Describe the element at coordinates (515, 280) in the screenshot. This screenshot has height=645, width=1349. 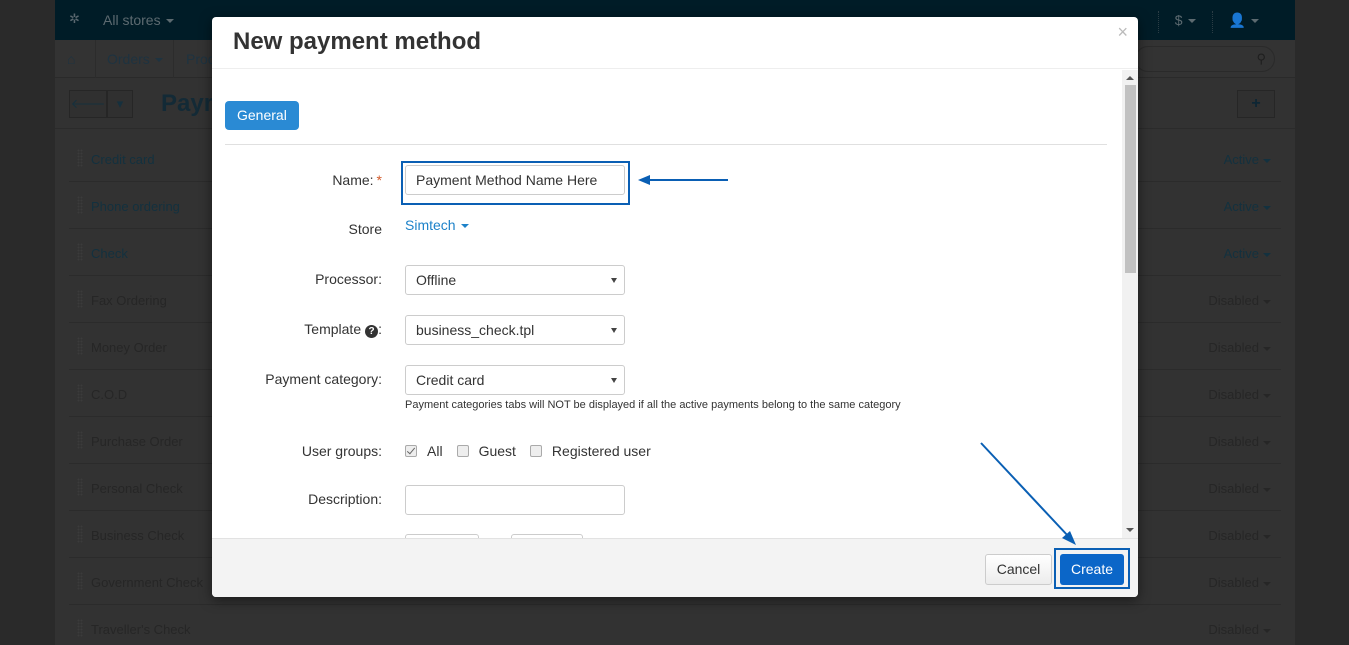
I see `processor-select: Offline` at that location.